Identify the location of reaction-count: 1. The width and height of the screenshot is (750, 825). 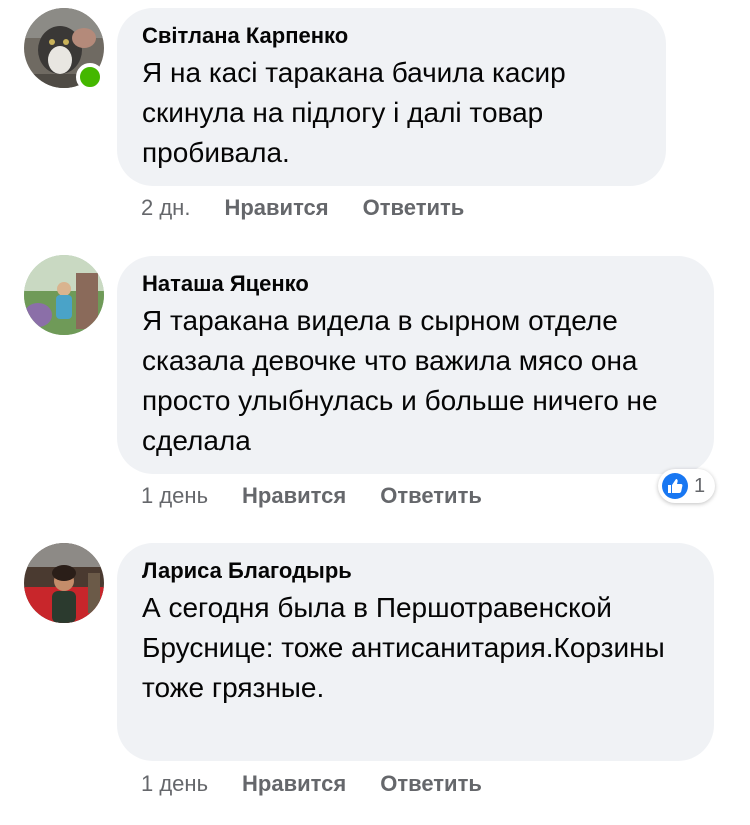
(700, 485).